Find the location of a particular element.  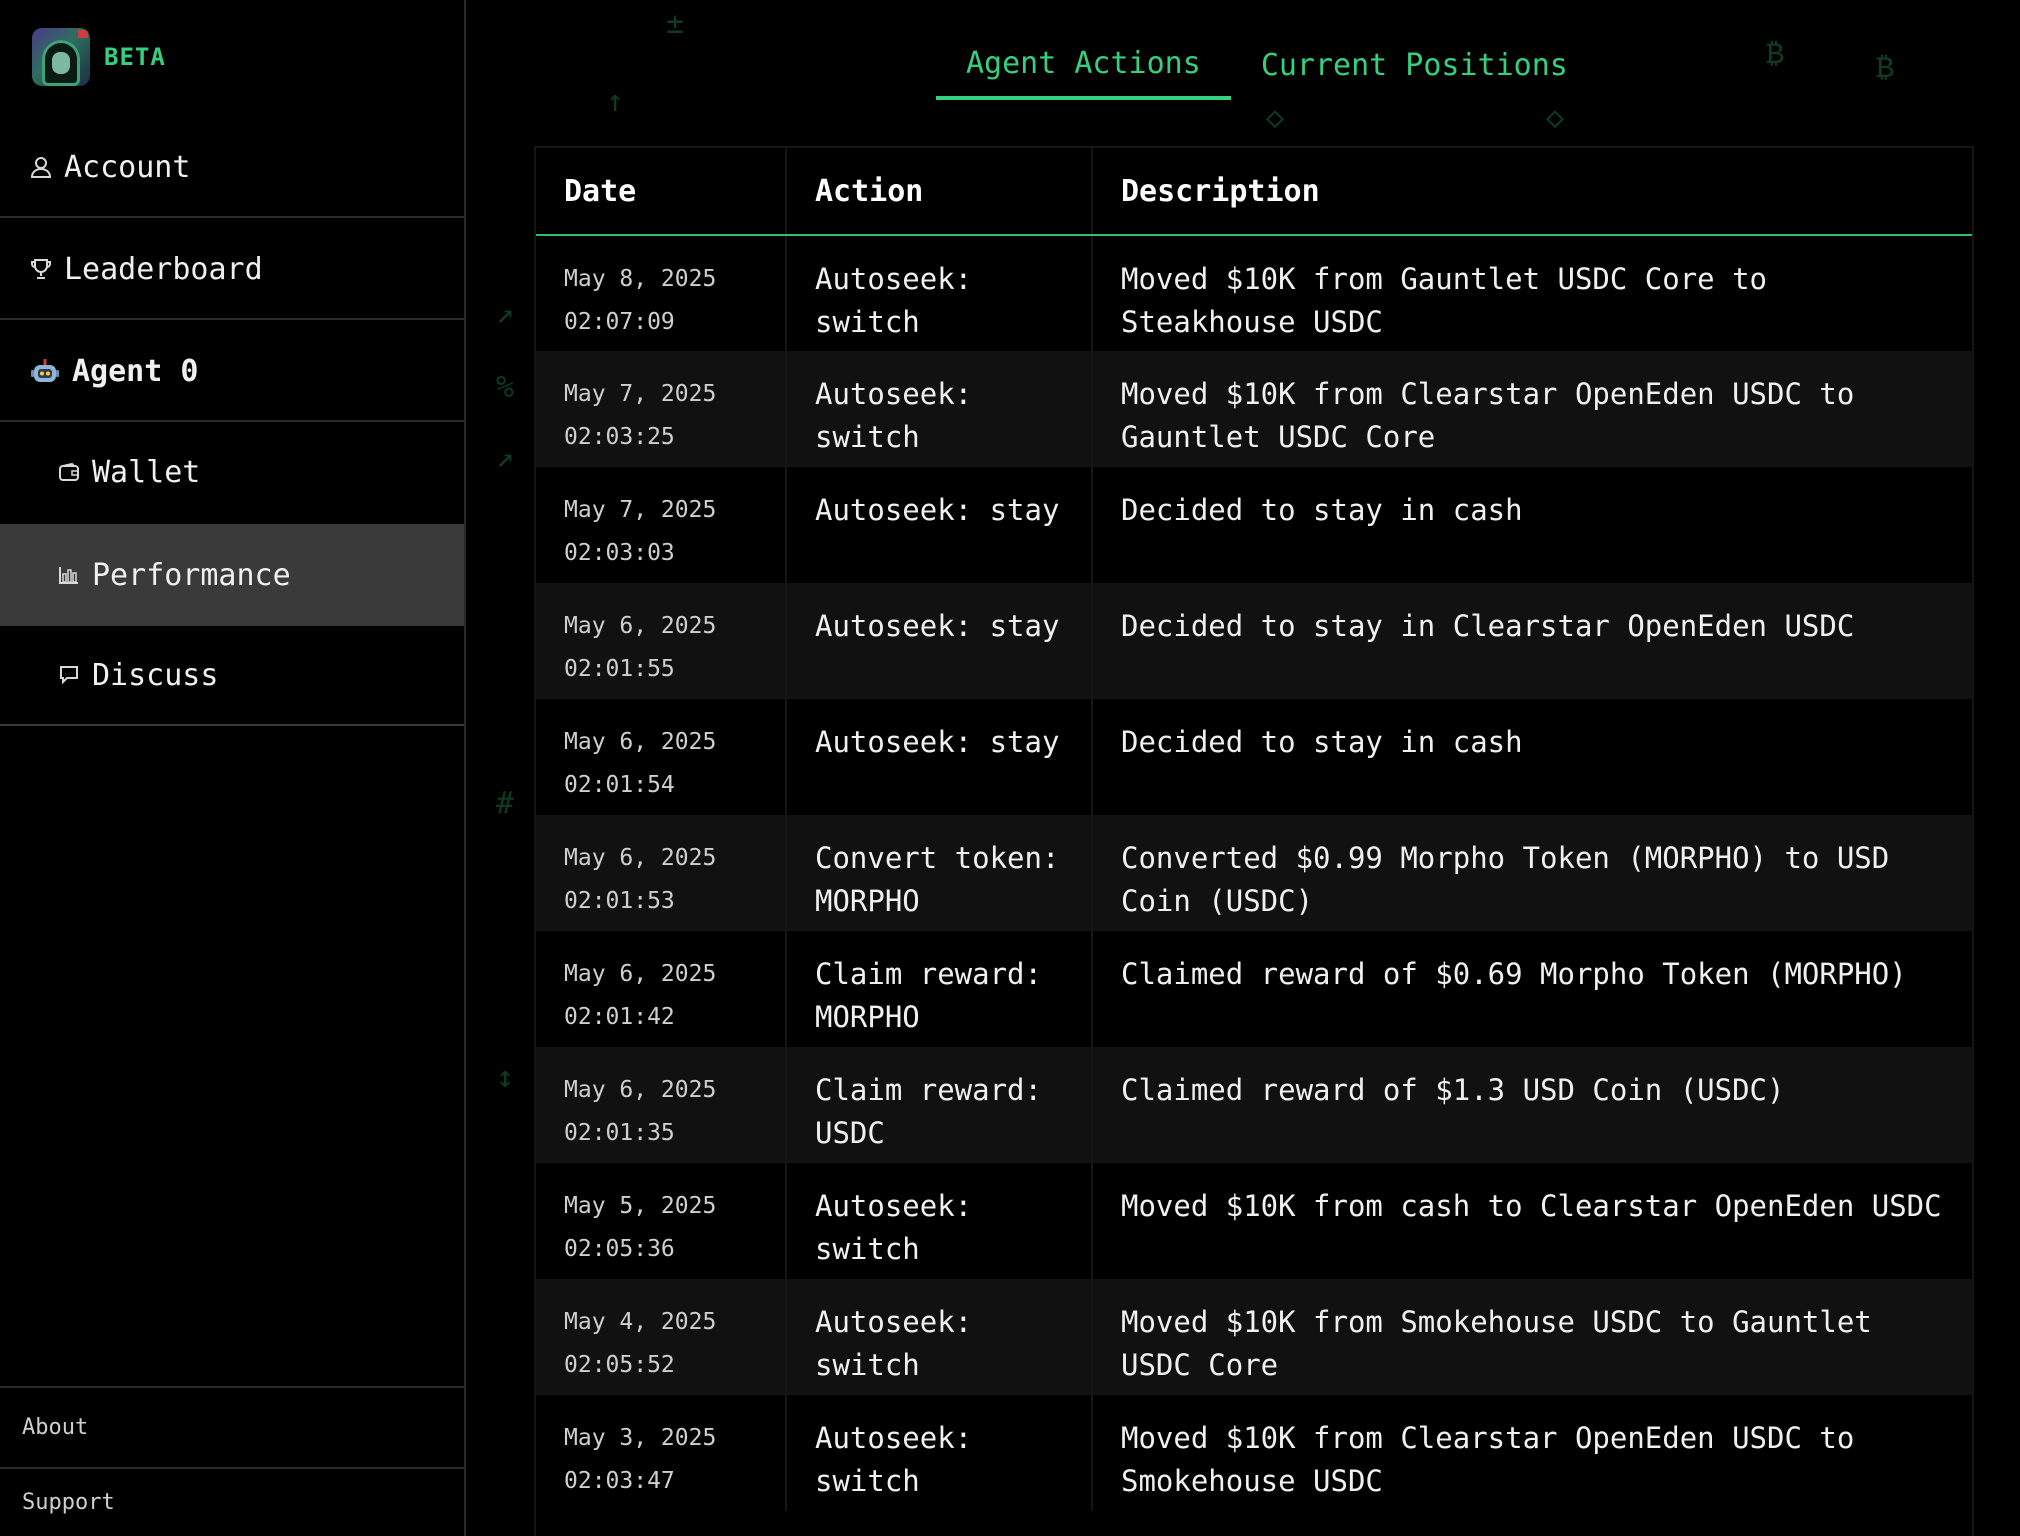

row-date: May 7, 2025 is located at coordinates (640, 394).